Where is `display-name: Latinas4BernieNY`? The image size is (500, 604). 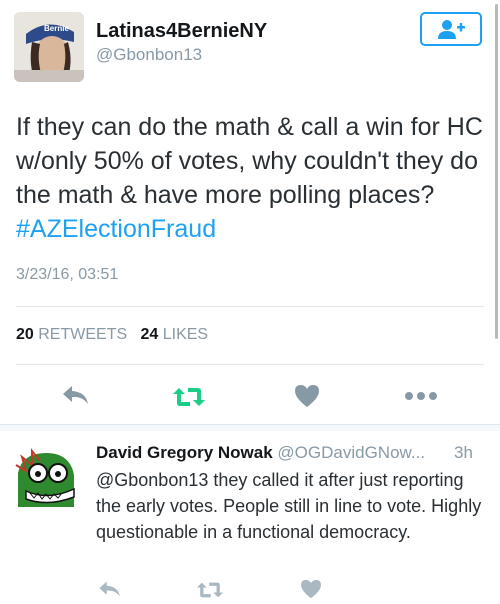
display-name: Latinas4BernieNY is located at coordinates (181, 31).